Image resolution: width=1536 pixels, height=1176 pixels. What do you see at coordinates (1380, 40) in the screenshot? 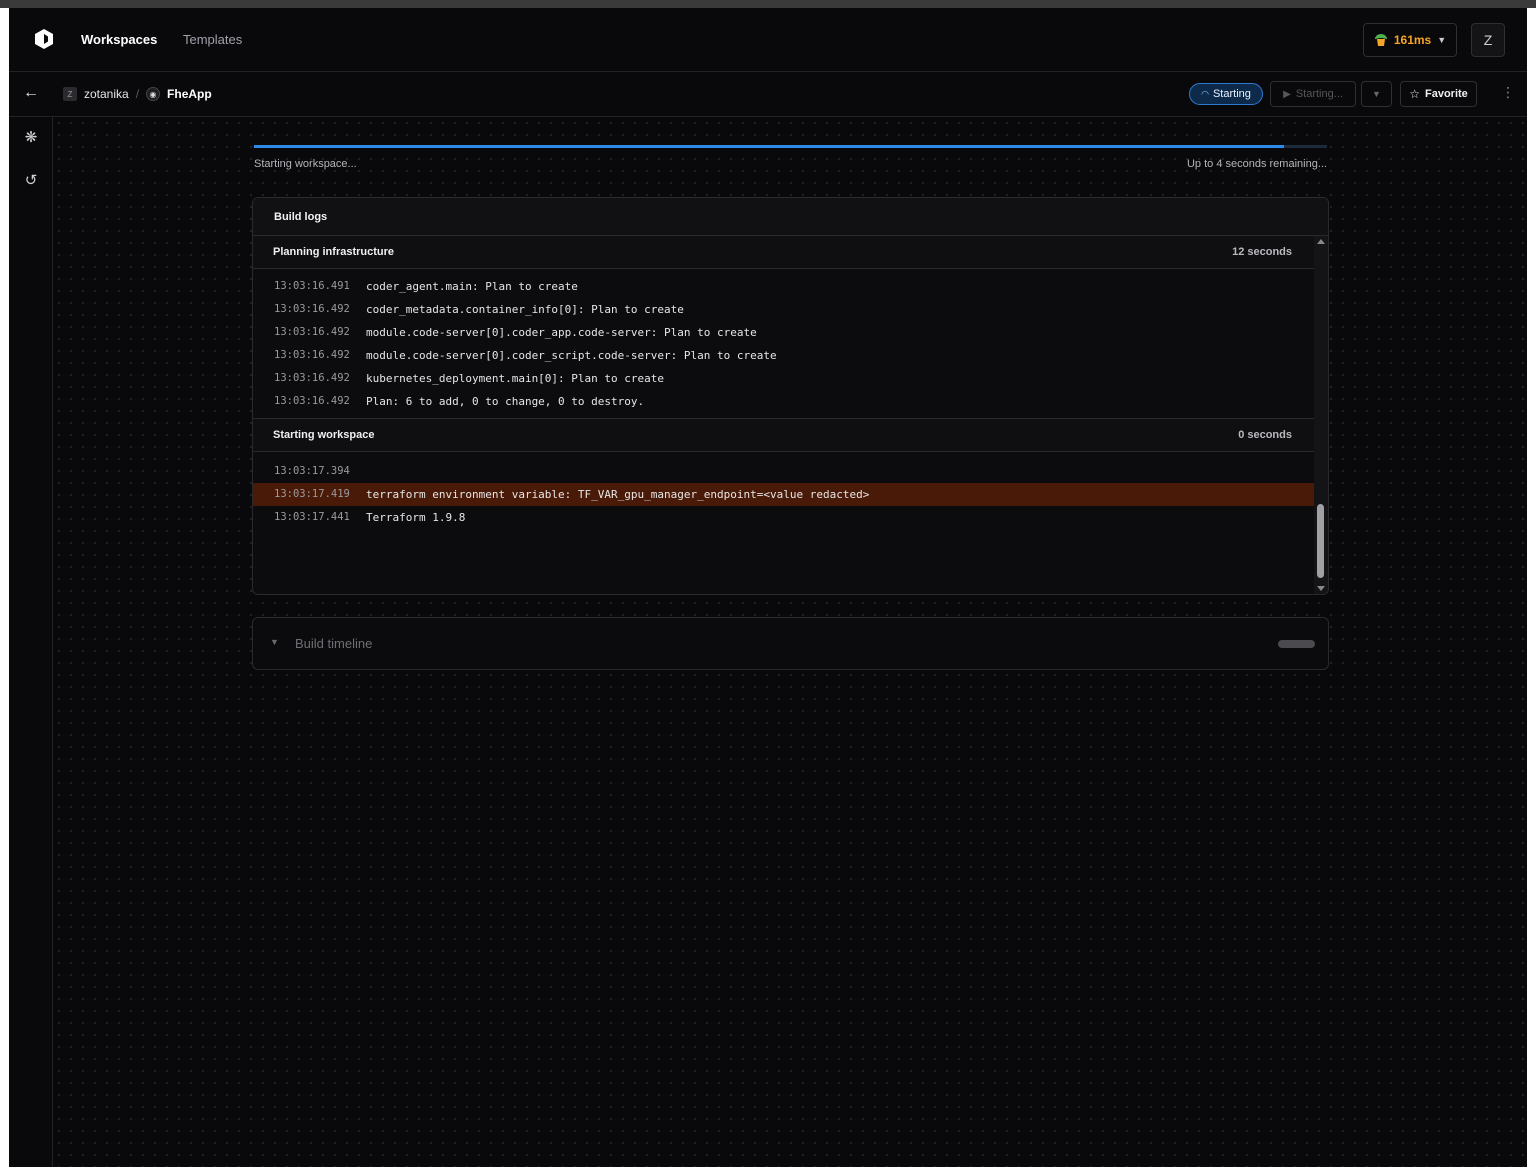
I see `tree-icon` at bounding box center [1380, 40].